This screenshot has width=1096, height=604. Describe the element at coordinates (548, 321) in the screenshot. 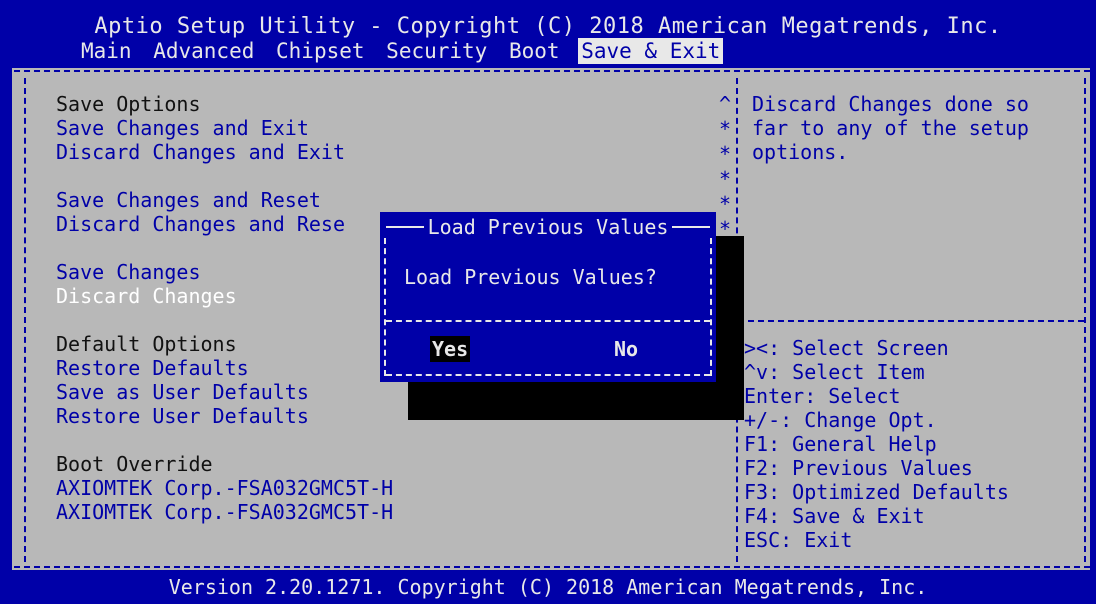

I see `dialog-separator` at that location.